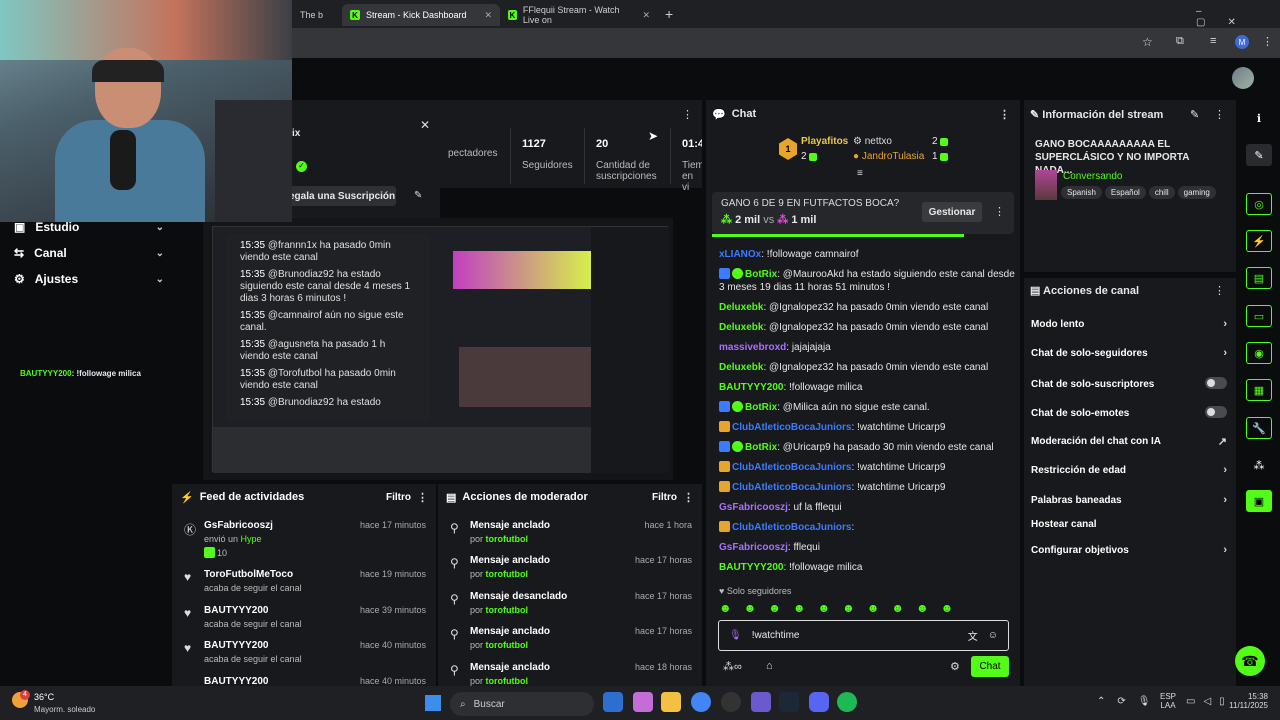  Describe the element at coordinates (955, 666) in the screenshot. I see `gear-icon: ⚙` at that location.